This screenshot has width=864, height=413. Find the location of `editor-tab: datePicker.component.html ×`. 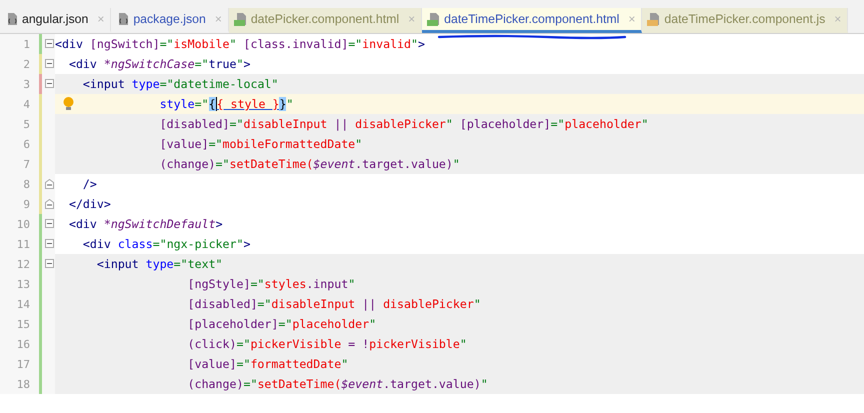

editor-tab: datePicker.component.html × is located at coordinates (325, 20).